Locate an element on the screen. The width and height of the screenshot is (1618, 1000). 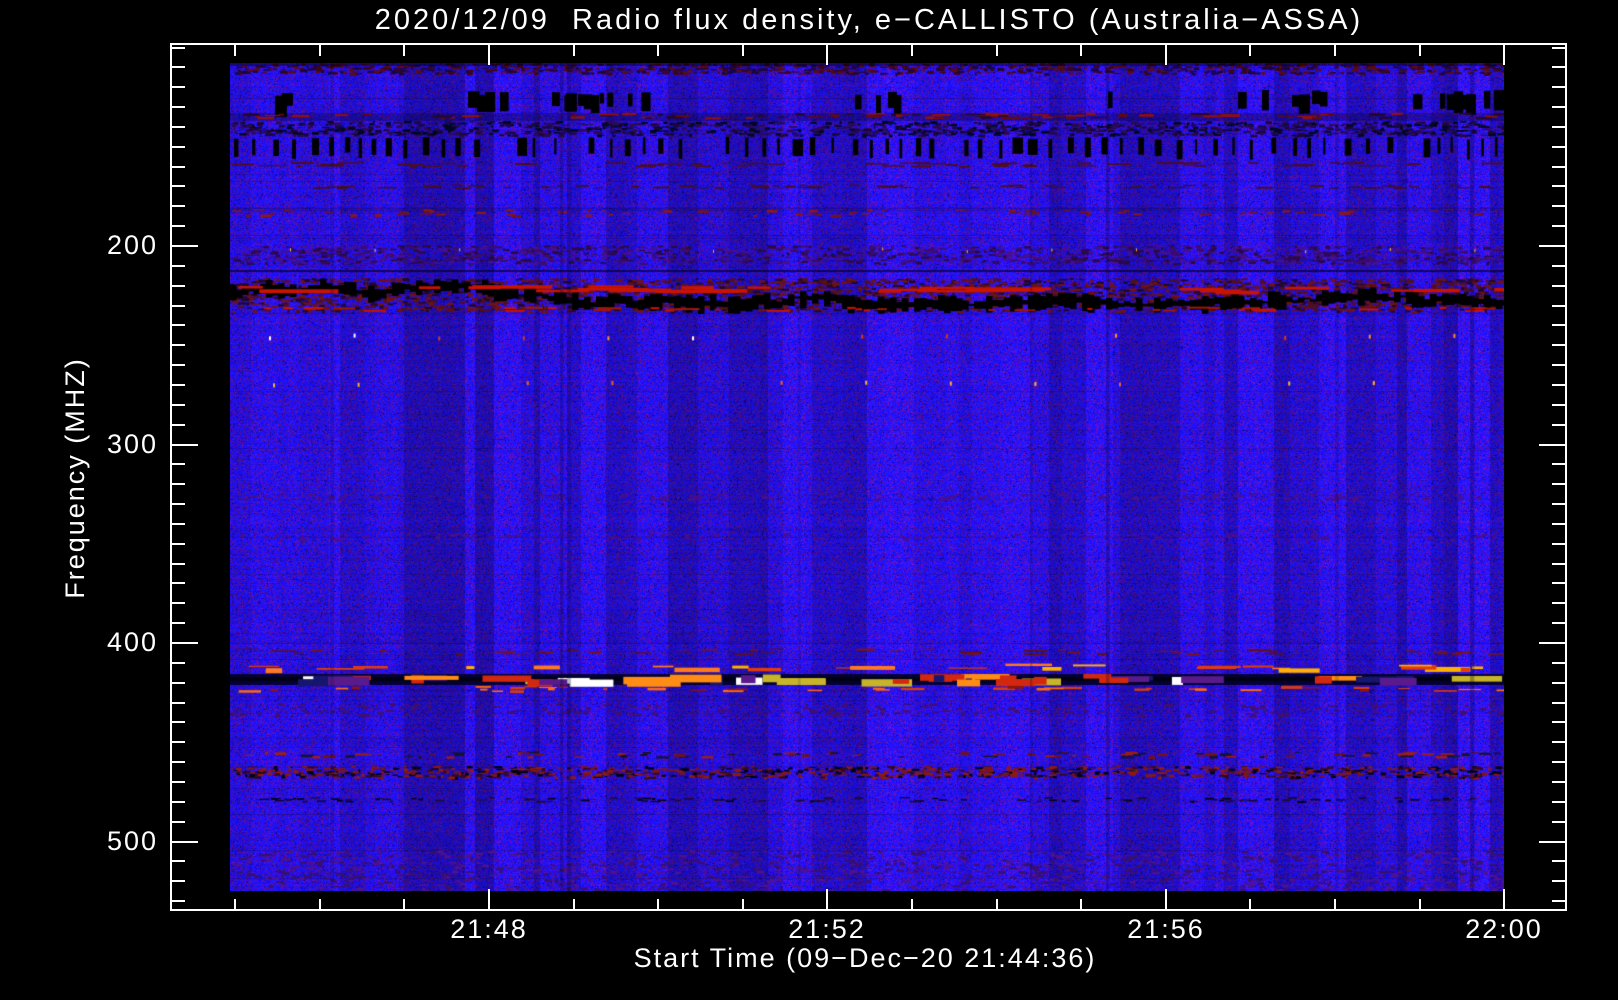
y-axis-title: Frequency (MHZ) is located at coordinates (75, 478).